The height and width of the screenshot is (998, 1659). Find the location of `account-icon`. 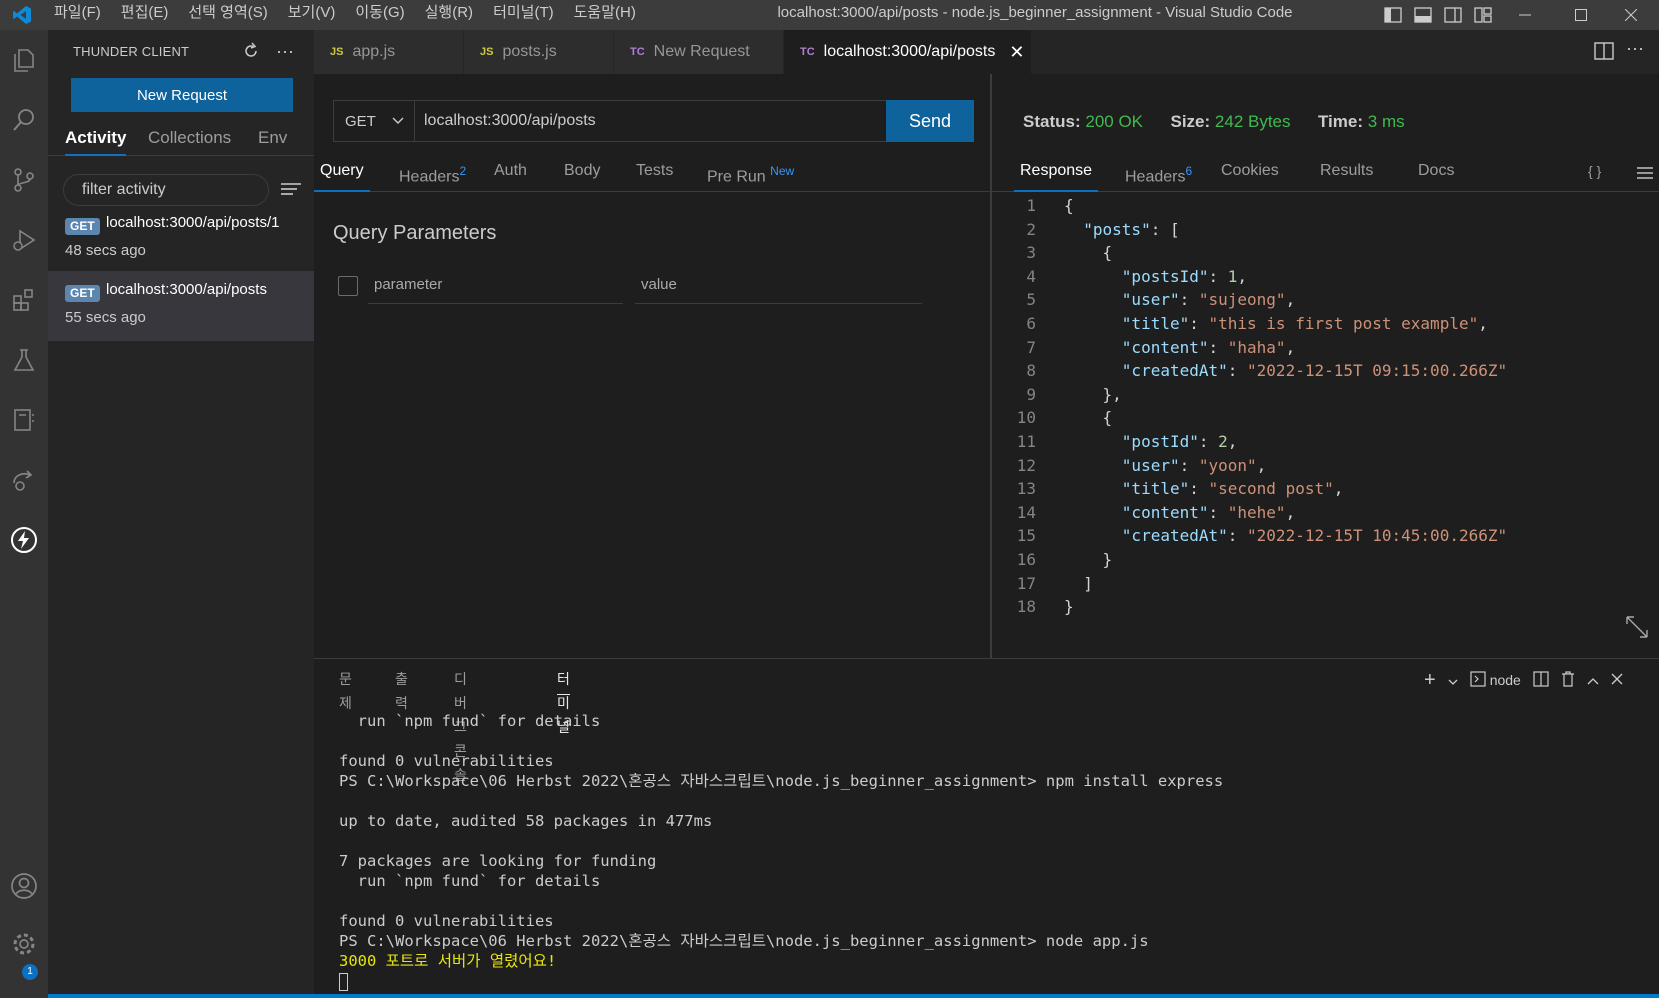

account-icon is located at coordinates (24, 886).